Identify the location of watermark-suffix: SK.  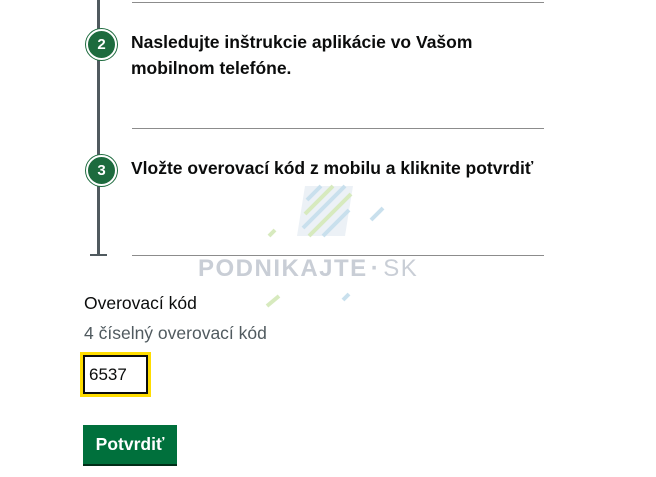
(401, 268).